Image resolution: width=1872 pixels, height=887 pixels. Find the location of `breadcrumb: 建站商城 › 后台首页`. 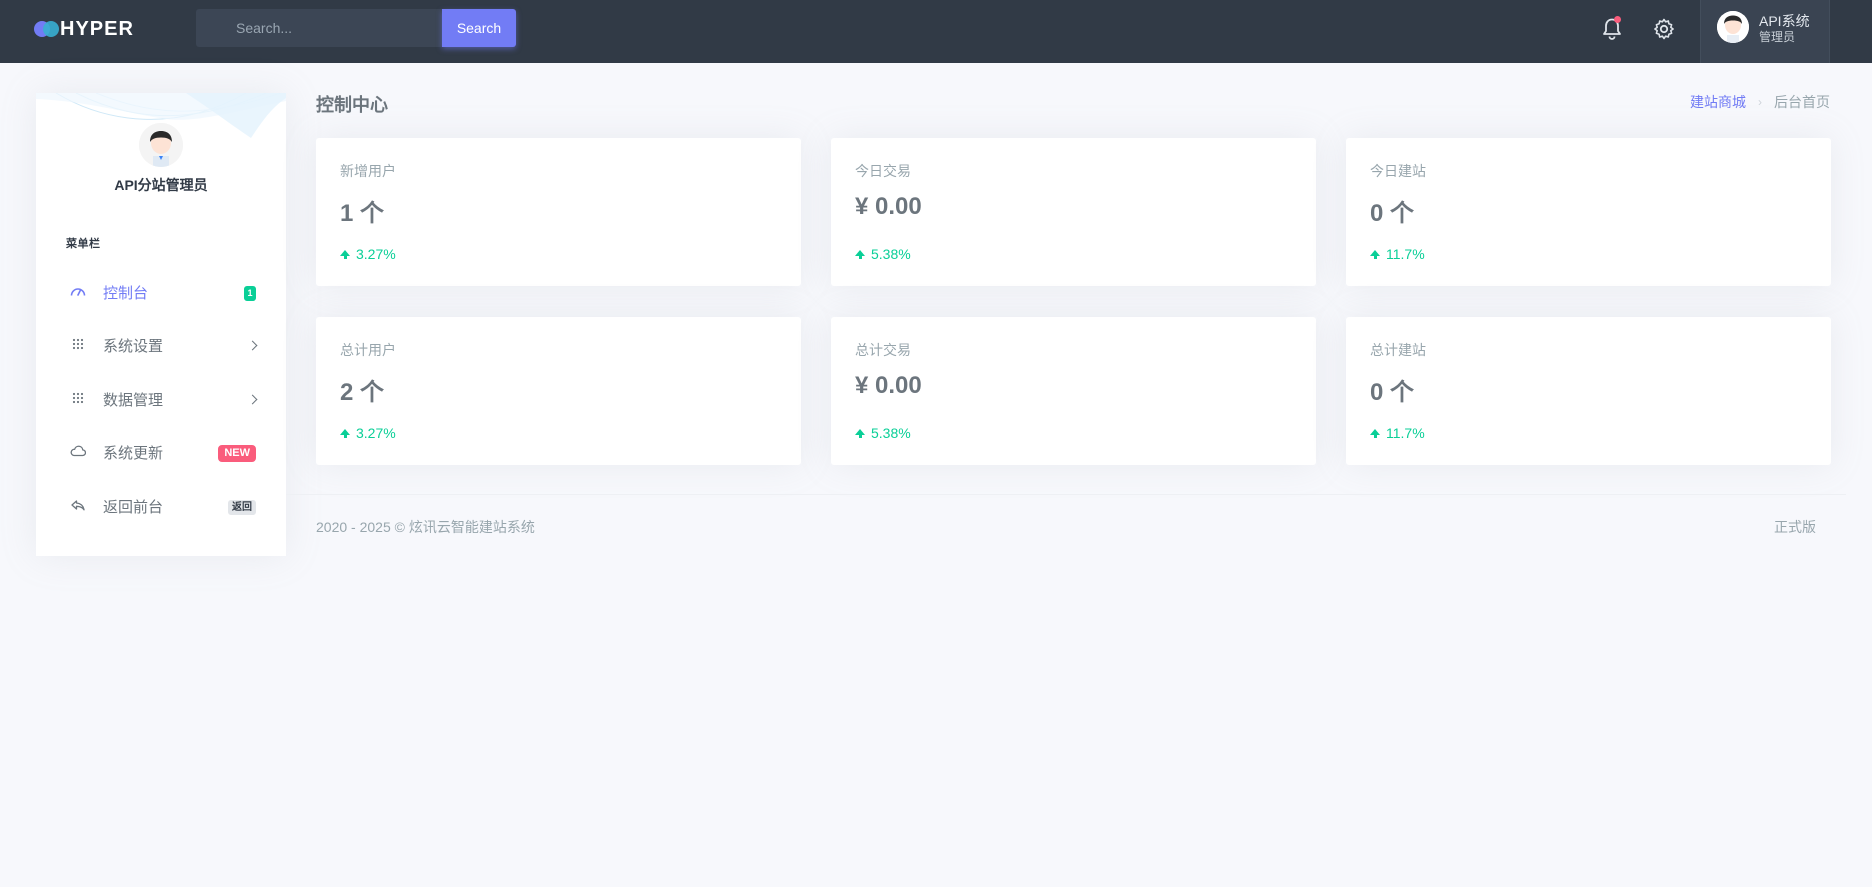

breadcrumb: 建站商城 › 后台首页 is located at coordinates (1760, 102).